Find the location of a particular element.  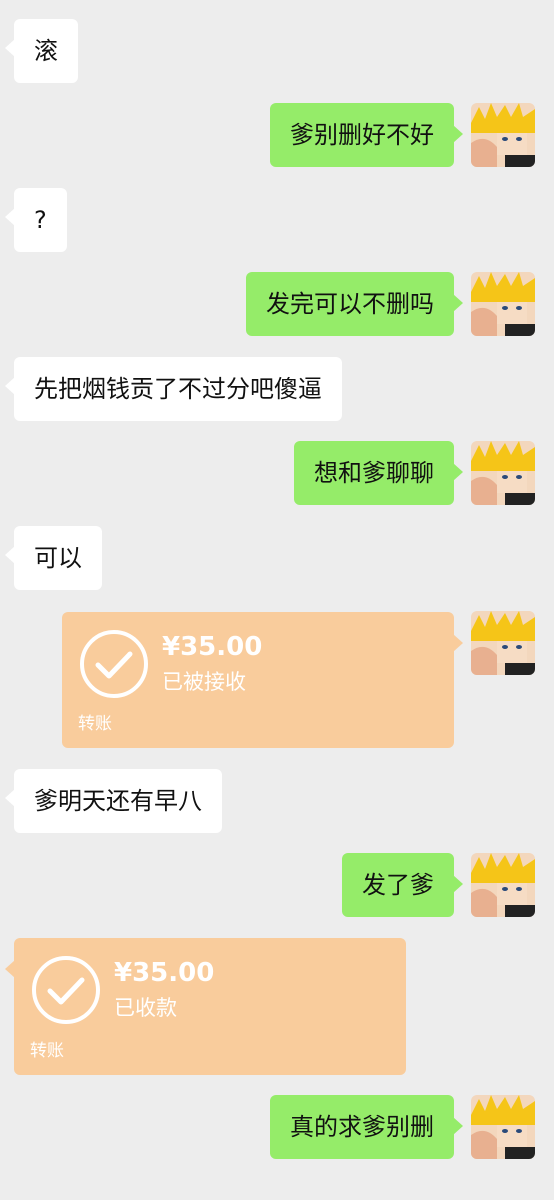

transfer-card: ¥35.00 已被接收 转账 is located at coordinates (262, 680).